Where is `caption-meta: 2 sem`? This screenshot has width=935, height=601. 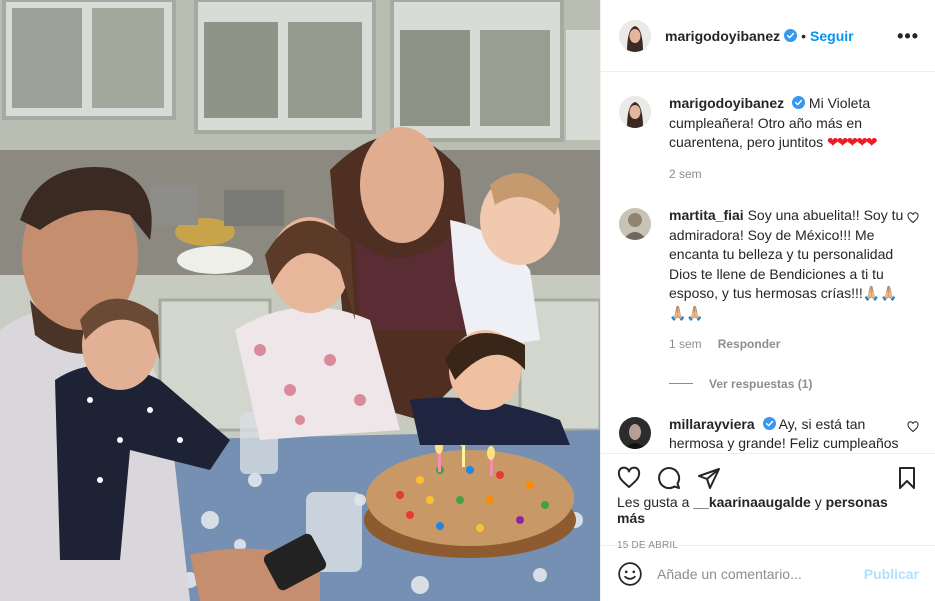 caption-meta: 2 sem is located at coordinates (792, 175).